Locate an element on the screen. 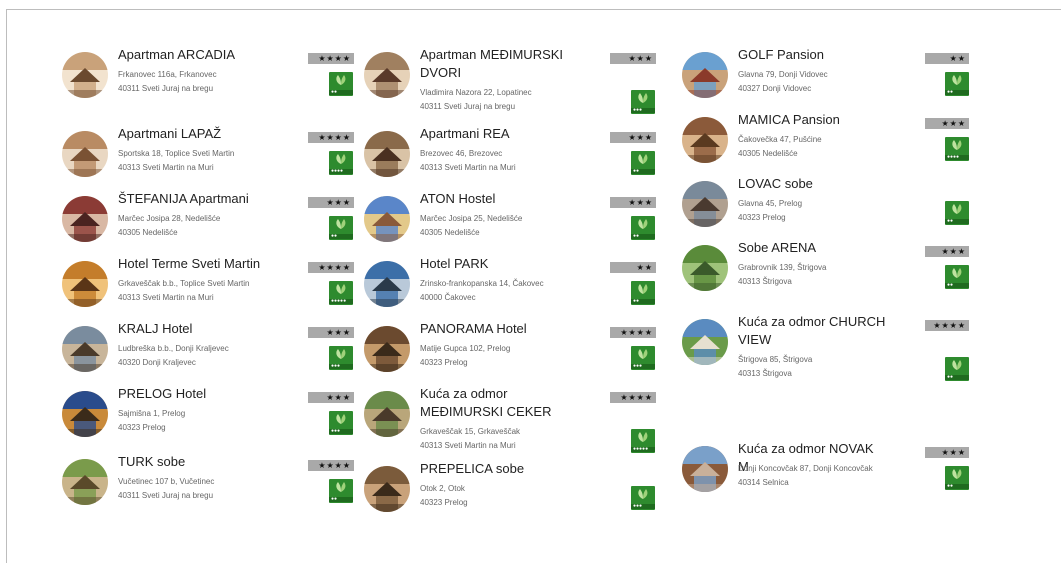 This screenshot has width=1061, height=563. listing-name: Sobe ARENA is located at coordinates (813, 248).